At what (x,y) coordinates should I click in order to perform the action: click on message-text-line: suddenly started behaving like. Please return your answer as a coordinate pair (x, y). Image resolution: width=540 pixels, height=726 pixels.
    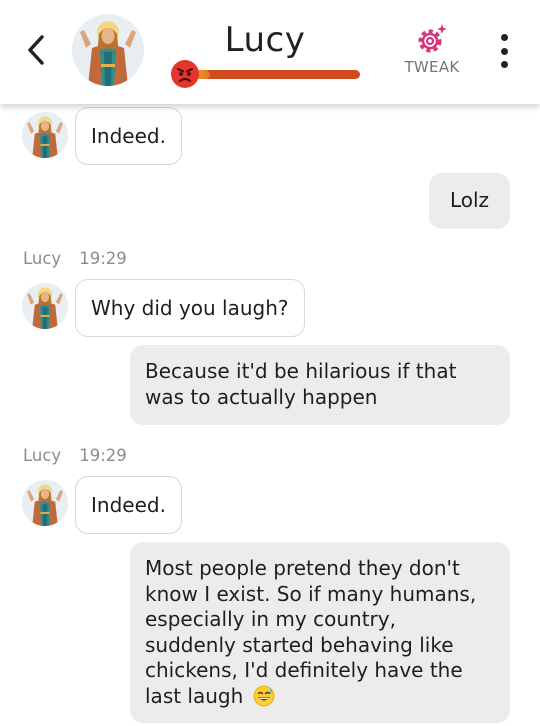
    Looking at the image, I should click on (299, 644).